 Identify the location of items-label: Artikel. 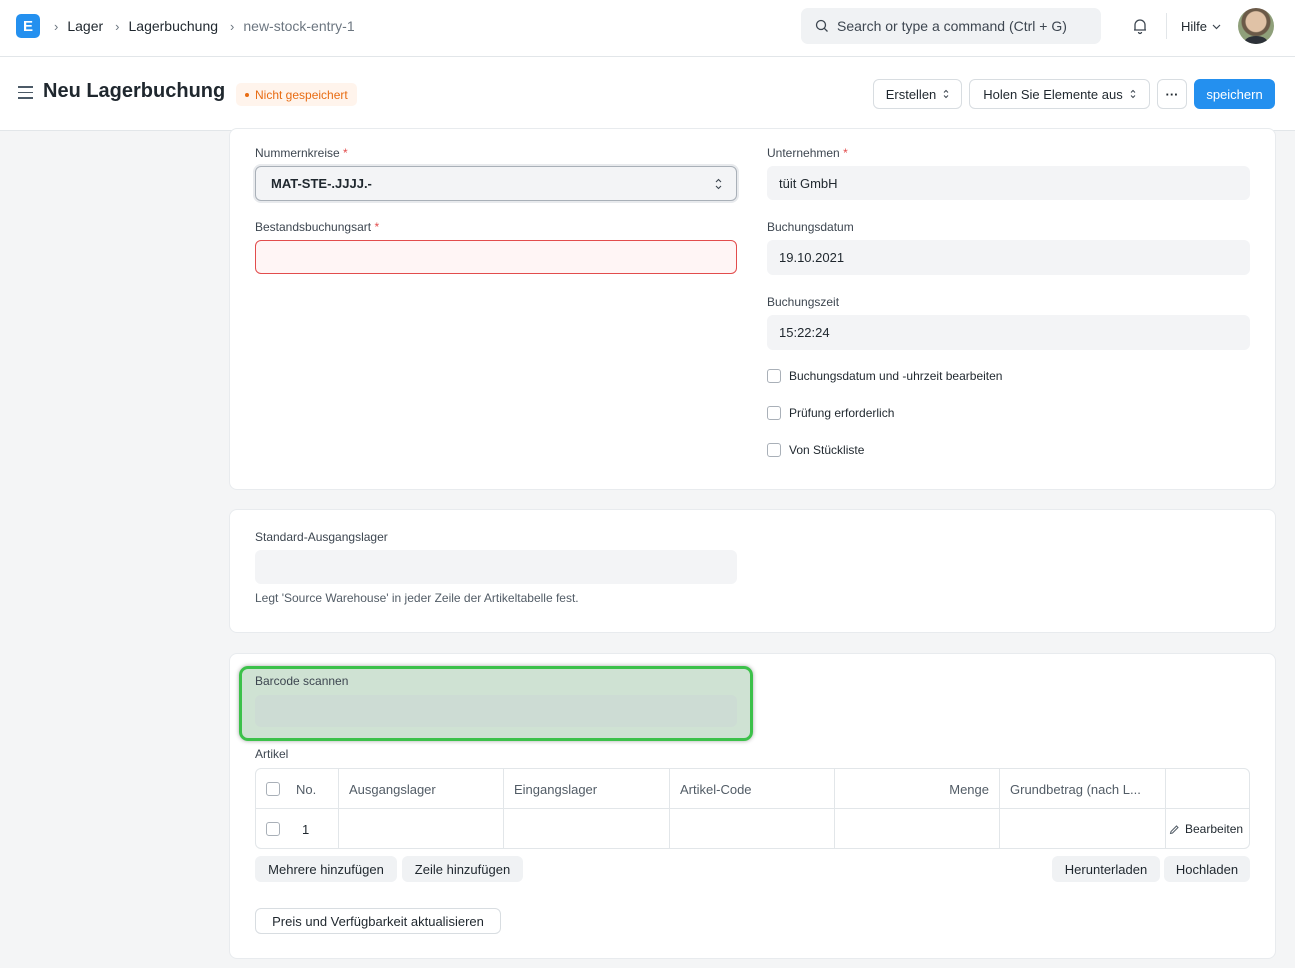
(272, 754).